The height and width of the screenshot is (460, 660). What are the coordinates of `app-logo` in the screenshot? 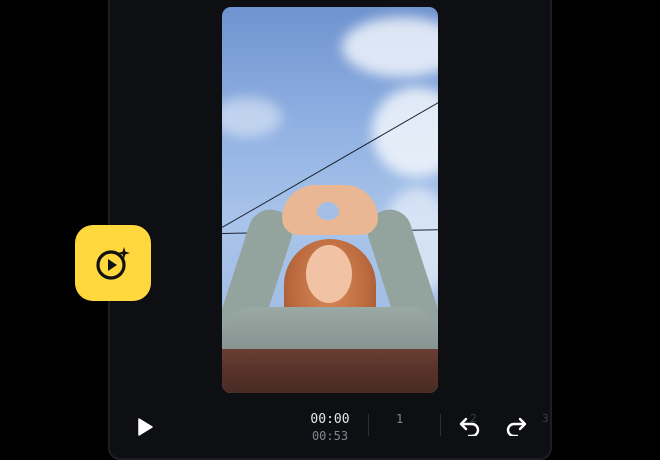 It's located at (113, 263).